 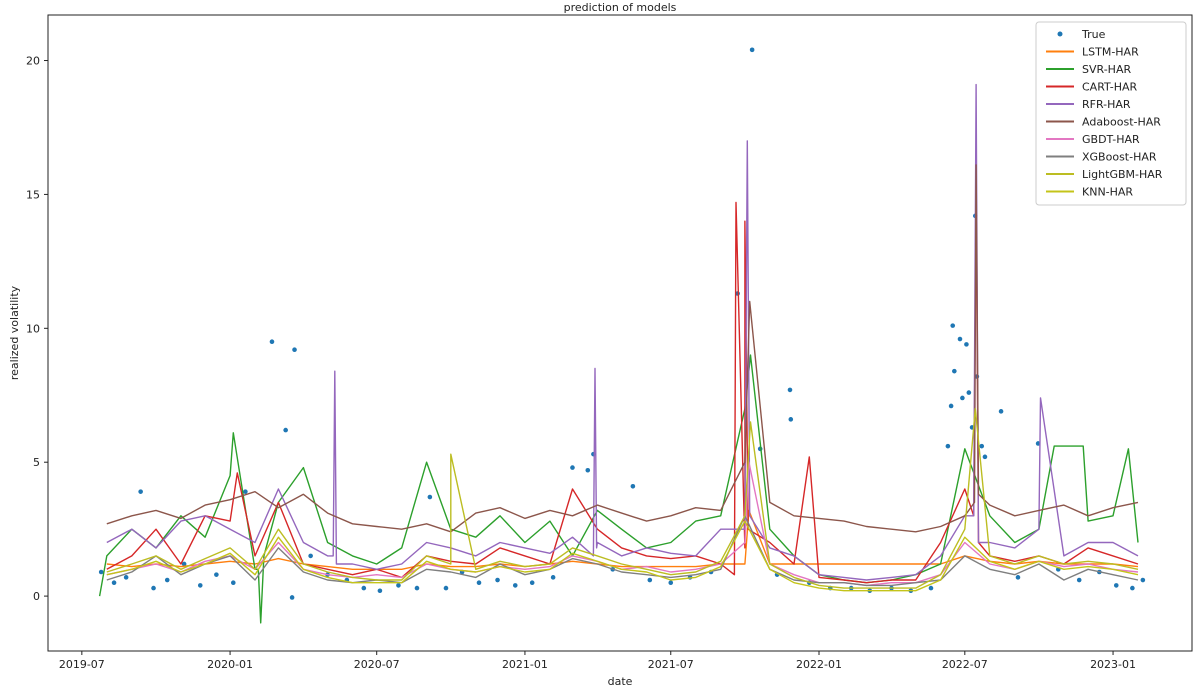 I want to click on legend-marker-true, so click(x=1060, y=34).